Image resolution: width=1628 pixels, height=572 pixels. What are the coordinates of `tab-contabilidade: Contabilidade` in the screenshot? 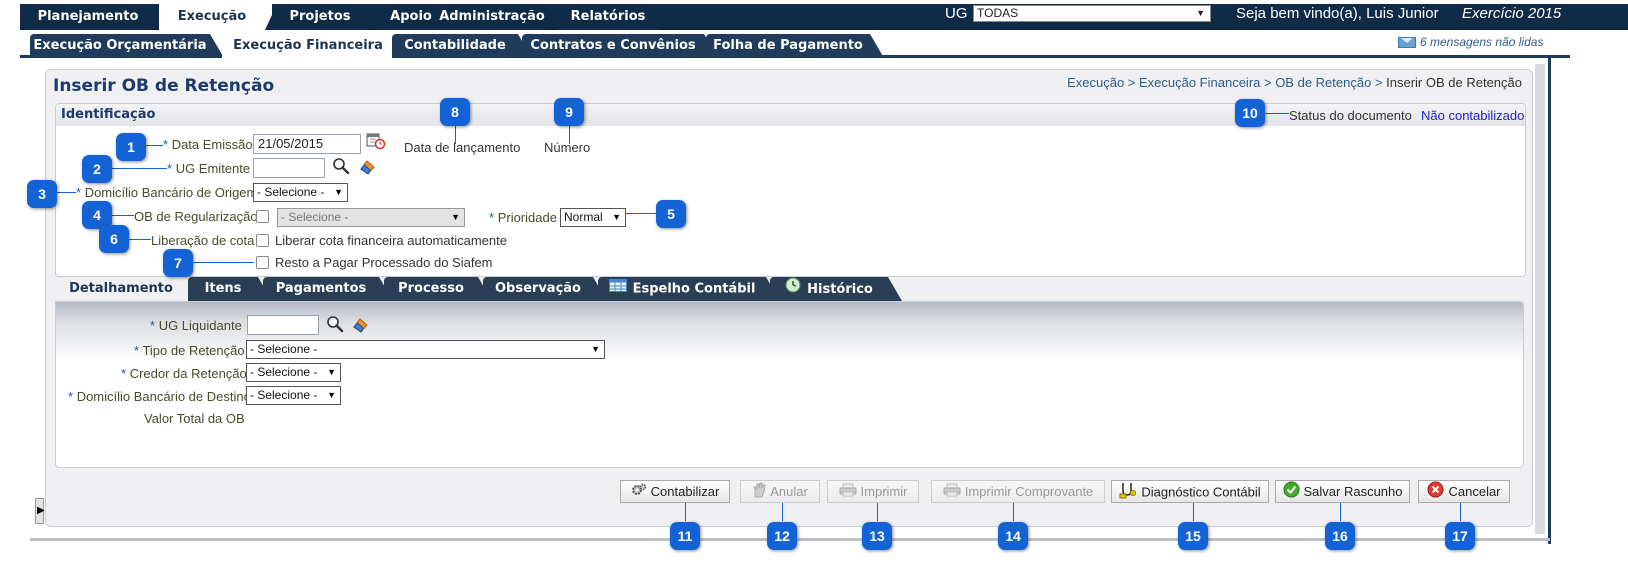 It's located at (462, 46).